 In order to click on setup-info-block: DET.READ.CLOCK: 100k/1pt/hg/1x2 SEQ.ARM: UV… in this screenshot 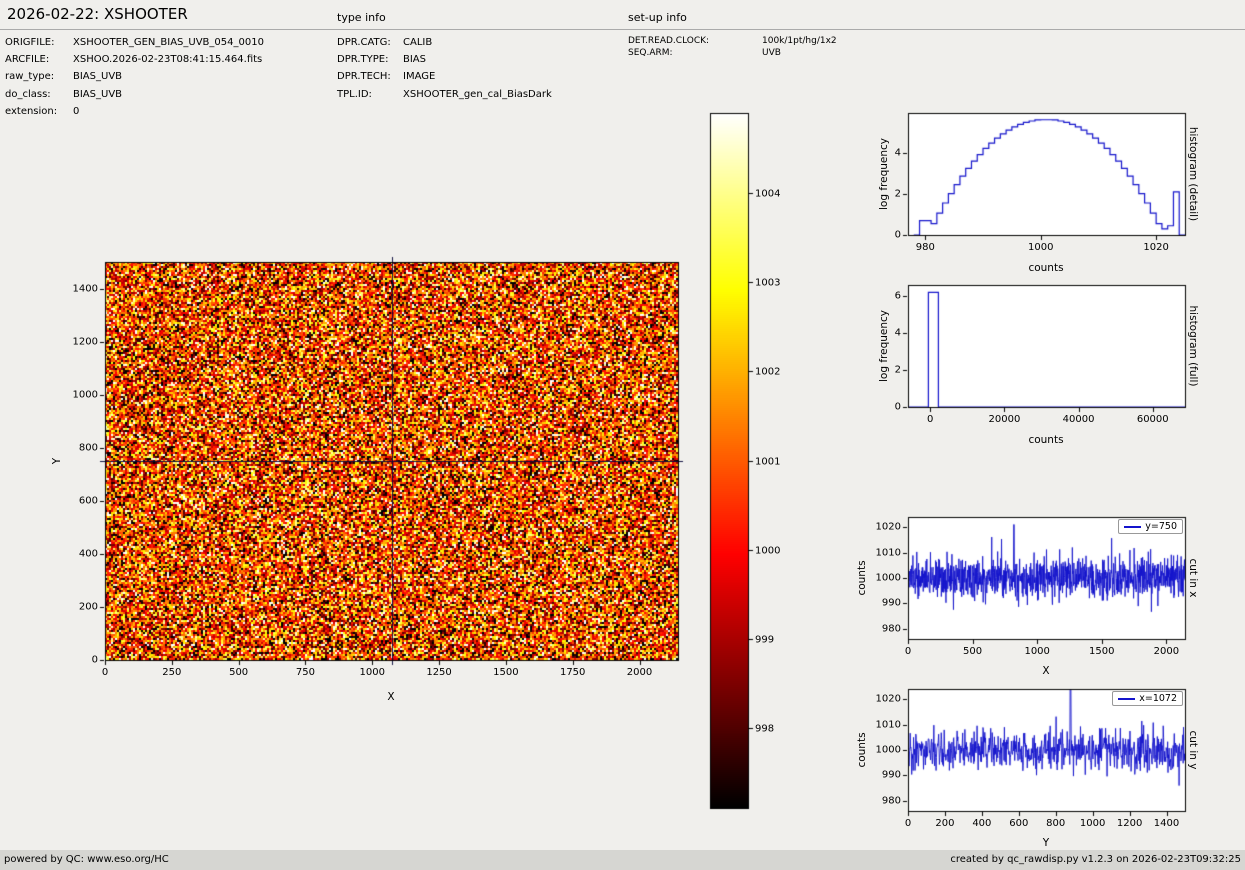, I will do `click(732, 47)`.